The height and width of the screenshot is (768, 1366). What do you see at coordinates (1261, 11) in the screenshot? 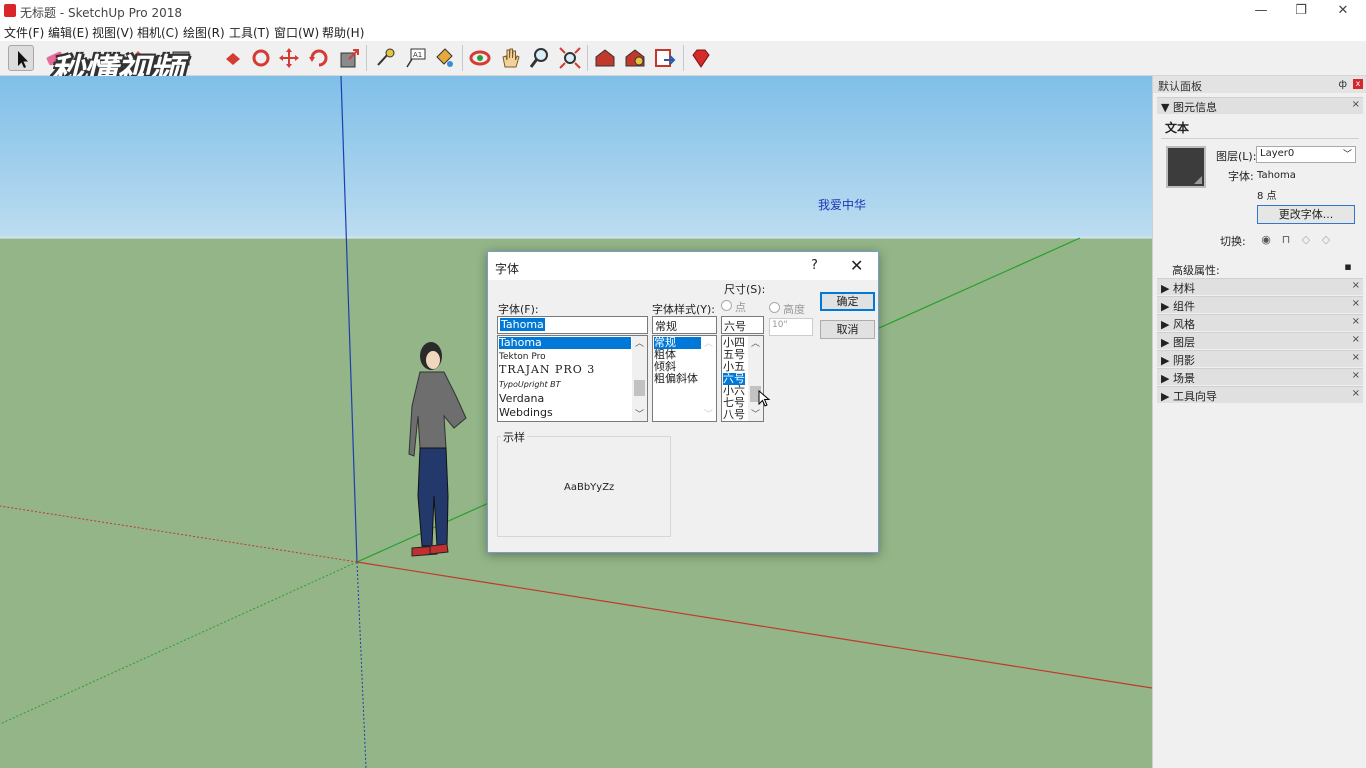
I see `minimize-button: —` at bounding box center [1261, 11].